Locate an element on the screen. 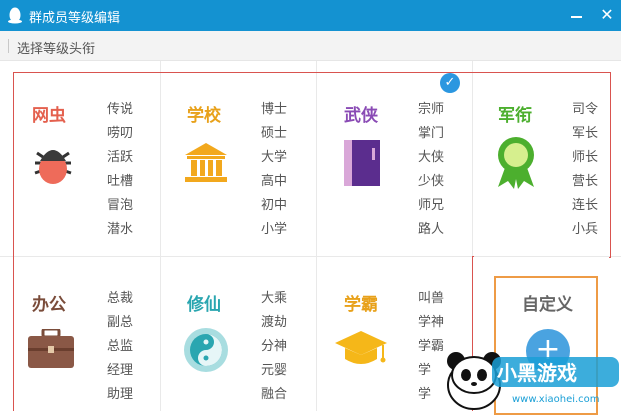 Image resolution: width=621 pixels, height=415 pixels. level-item: 渡劫 is located at coordinates (274, 322).